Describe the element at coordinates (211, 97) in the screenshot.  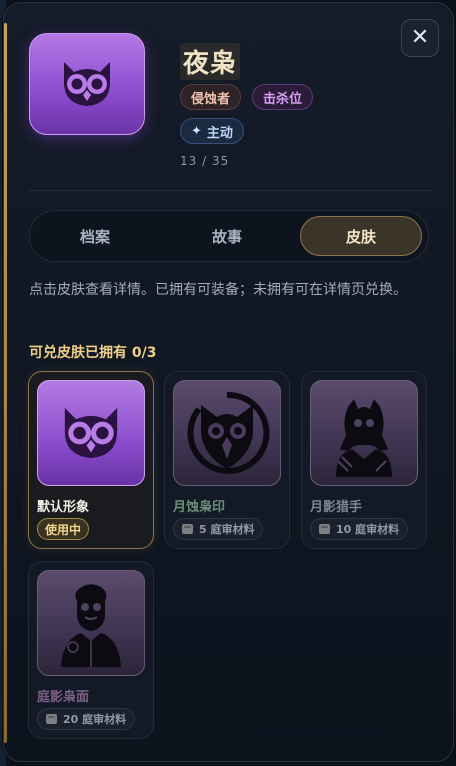
I see `class-tag: 侵蚀者` at that location.